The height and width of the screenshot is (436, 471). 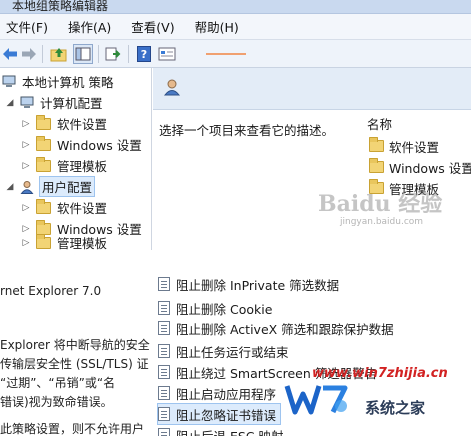 I want to click on help-icon: ?, so click(x=144, y=54).